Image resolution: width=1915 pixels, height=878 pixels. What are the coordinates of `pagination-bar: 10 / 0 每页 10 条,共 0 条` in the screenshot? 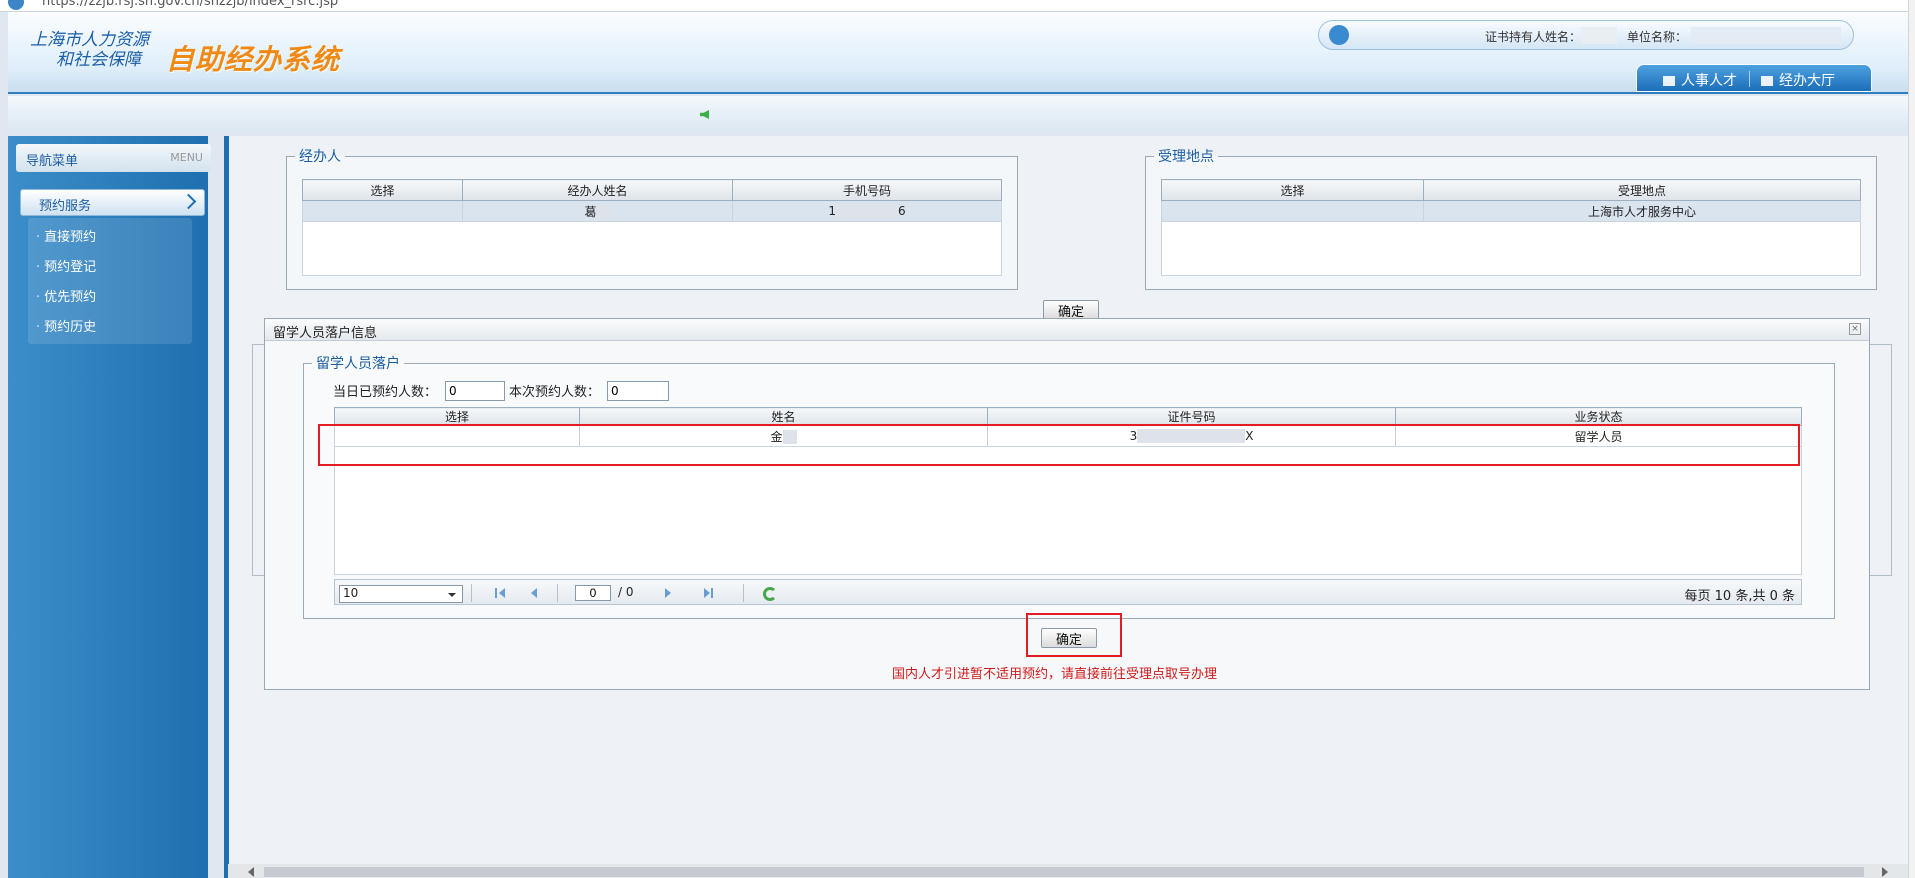 It's located at (1068, 592).